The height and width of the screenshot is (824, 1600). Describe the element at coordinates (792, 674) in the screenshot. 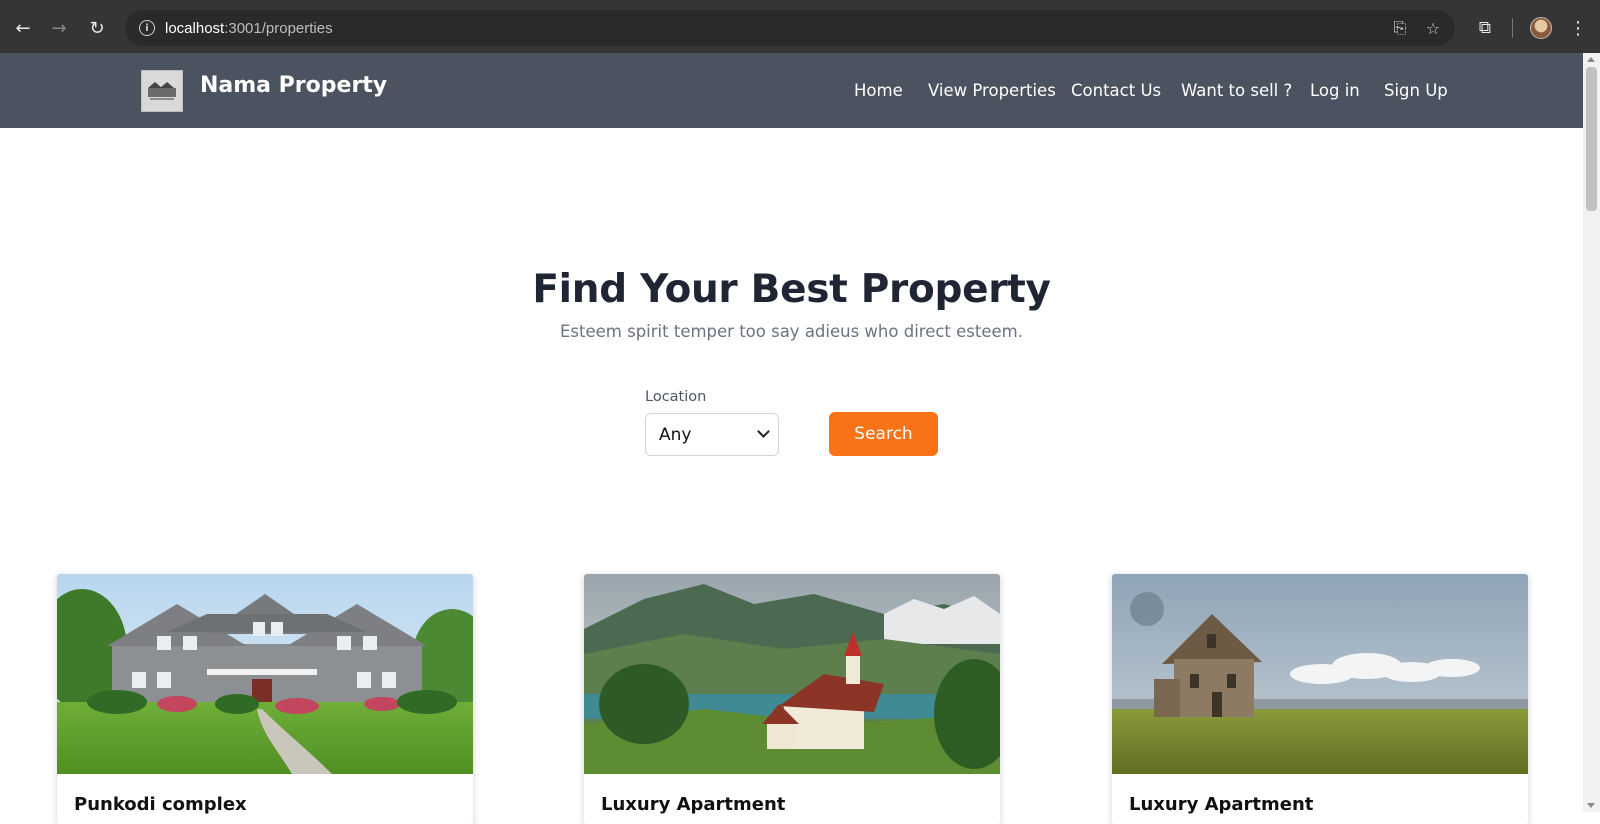

I see `mountain-lake-chapel-photo` at that location.